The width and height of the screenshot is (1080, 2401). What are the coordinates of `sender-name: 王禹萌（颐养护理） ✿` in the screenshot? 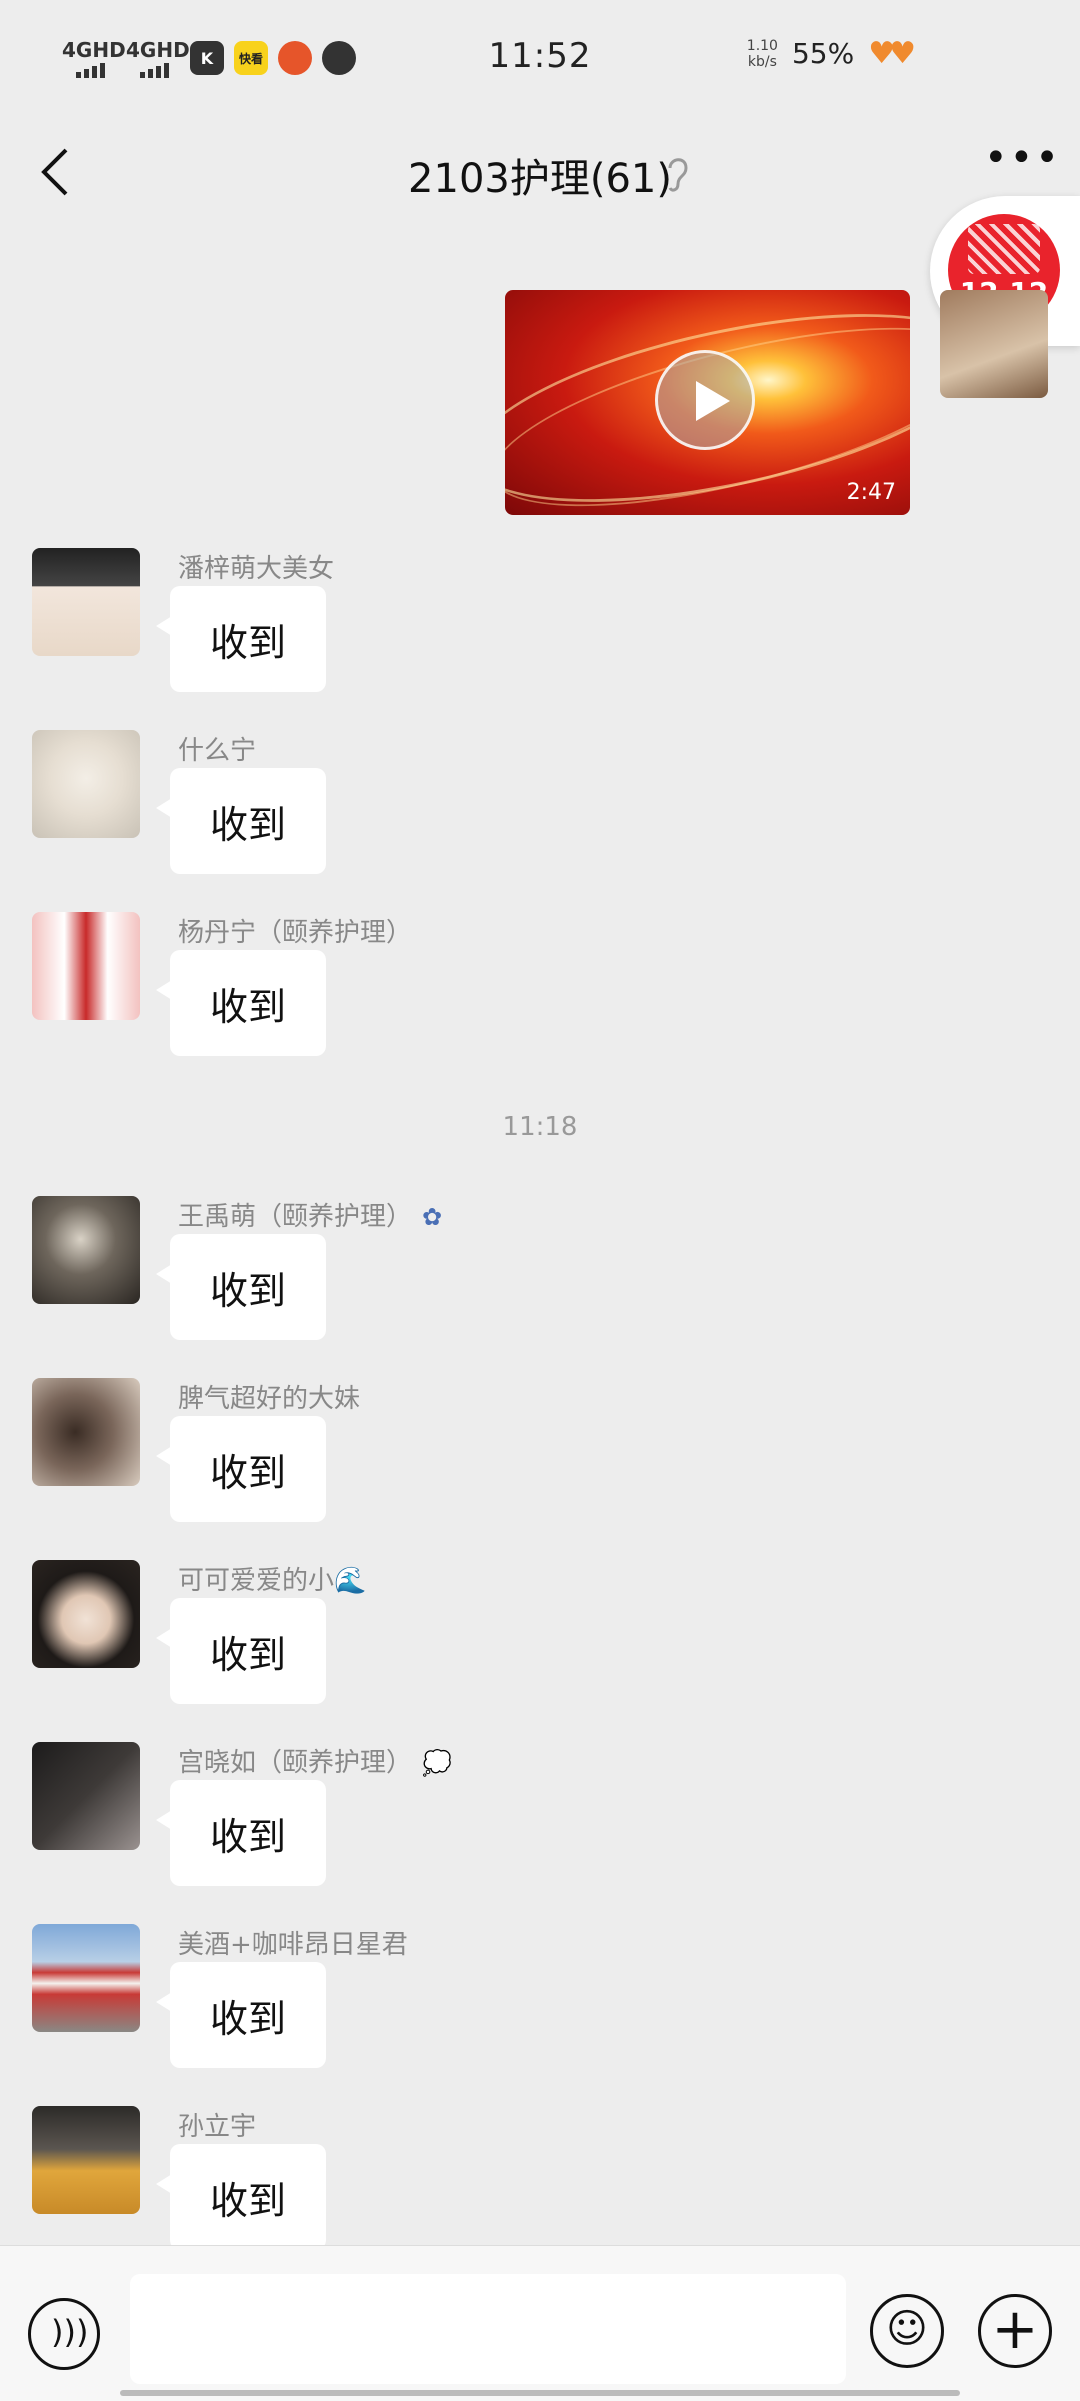 It's located at (310, 1217).